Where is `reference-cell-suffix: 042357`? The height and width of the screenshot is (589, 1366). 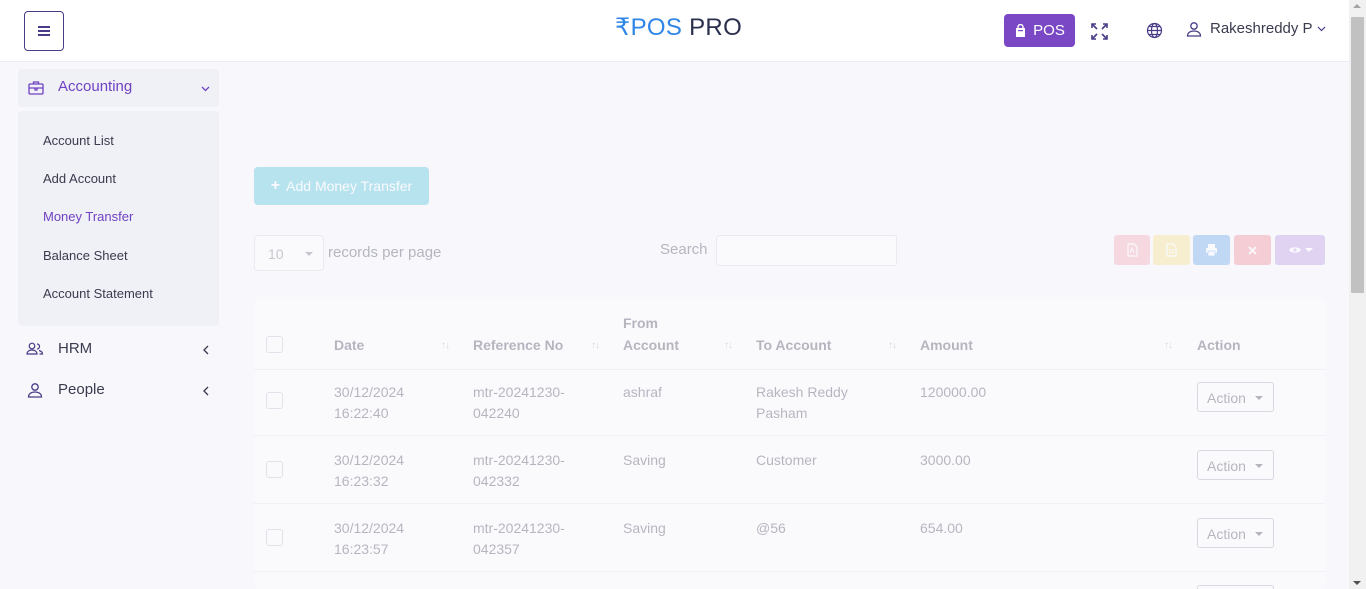
reference-cell-suffix: 042357 is located at coordinates (496, 549).